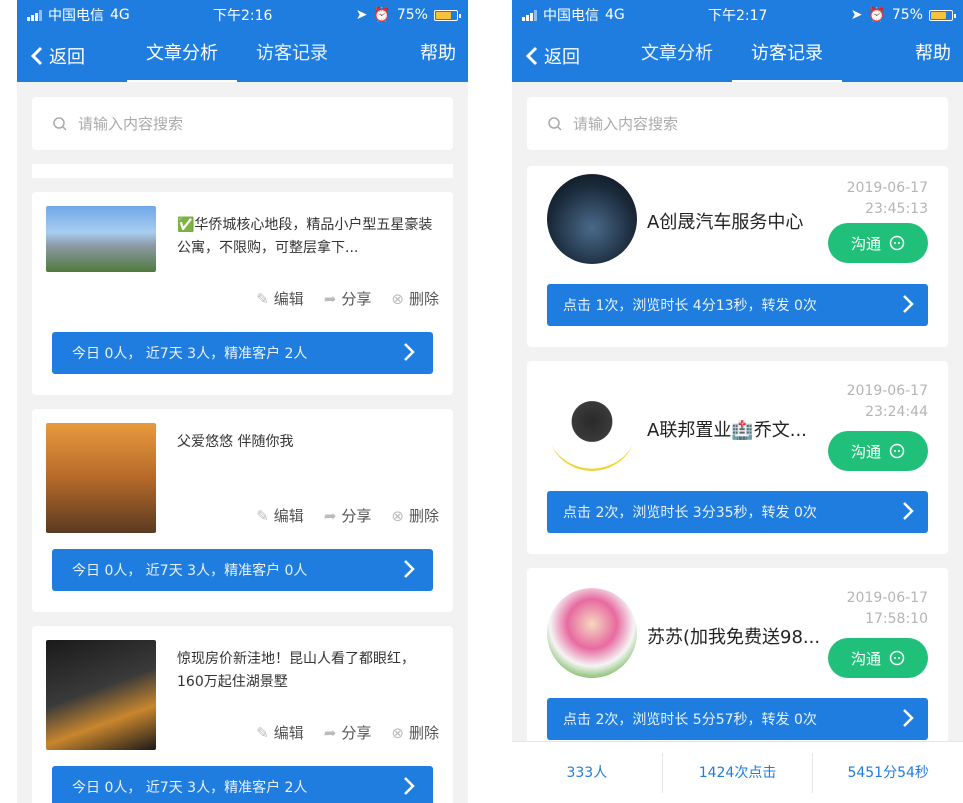 The height and width of the screenshot is (803, 963). Describe the element at coordinates (896, 619) in the screenshot. I see `visit-time: 17:58:10` at that location.